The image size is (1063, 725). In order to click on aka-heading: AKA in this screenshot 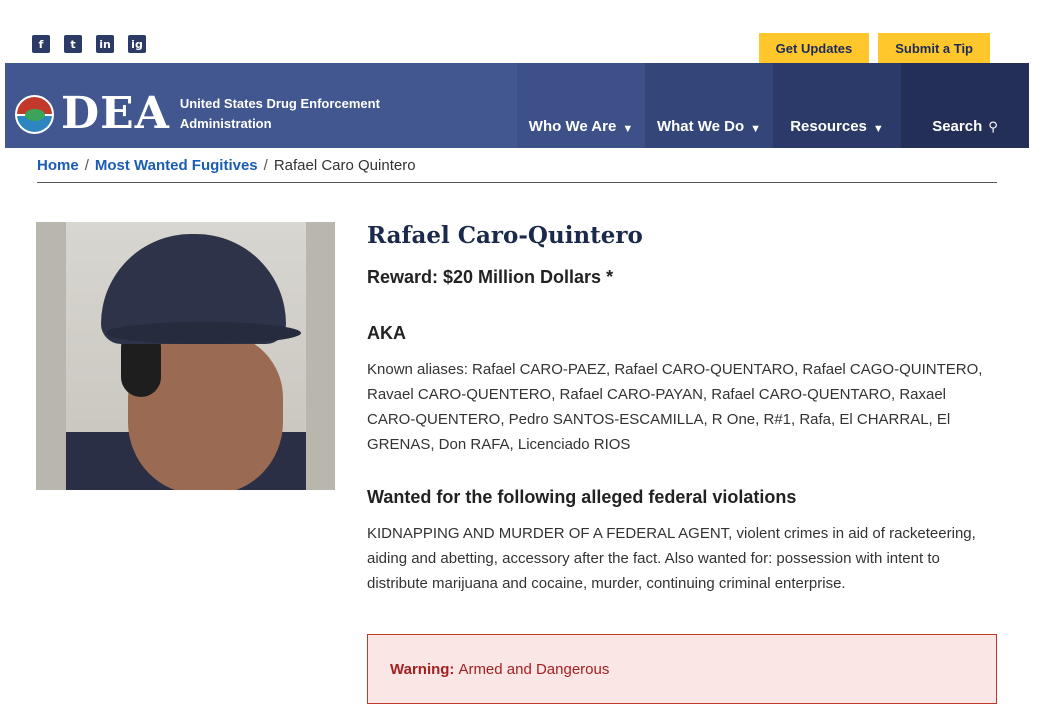, I will do `click(386, 333)`.